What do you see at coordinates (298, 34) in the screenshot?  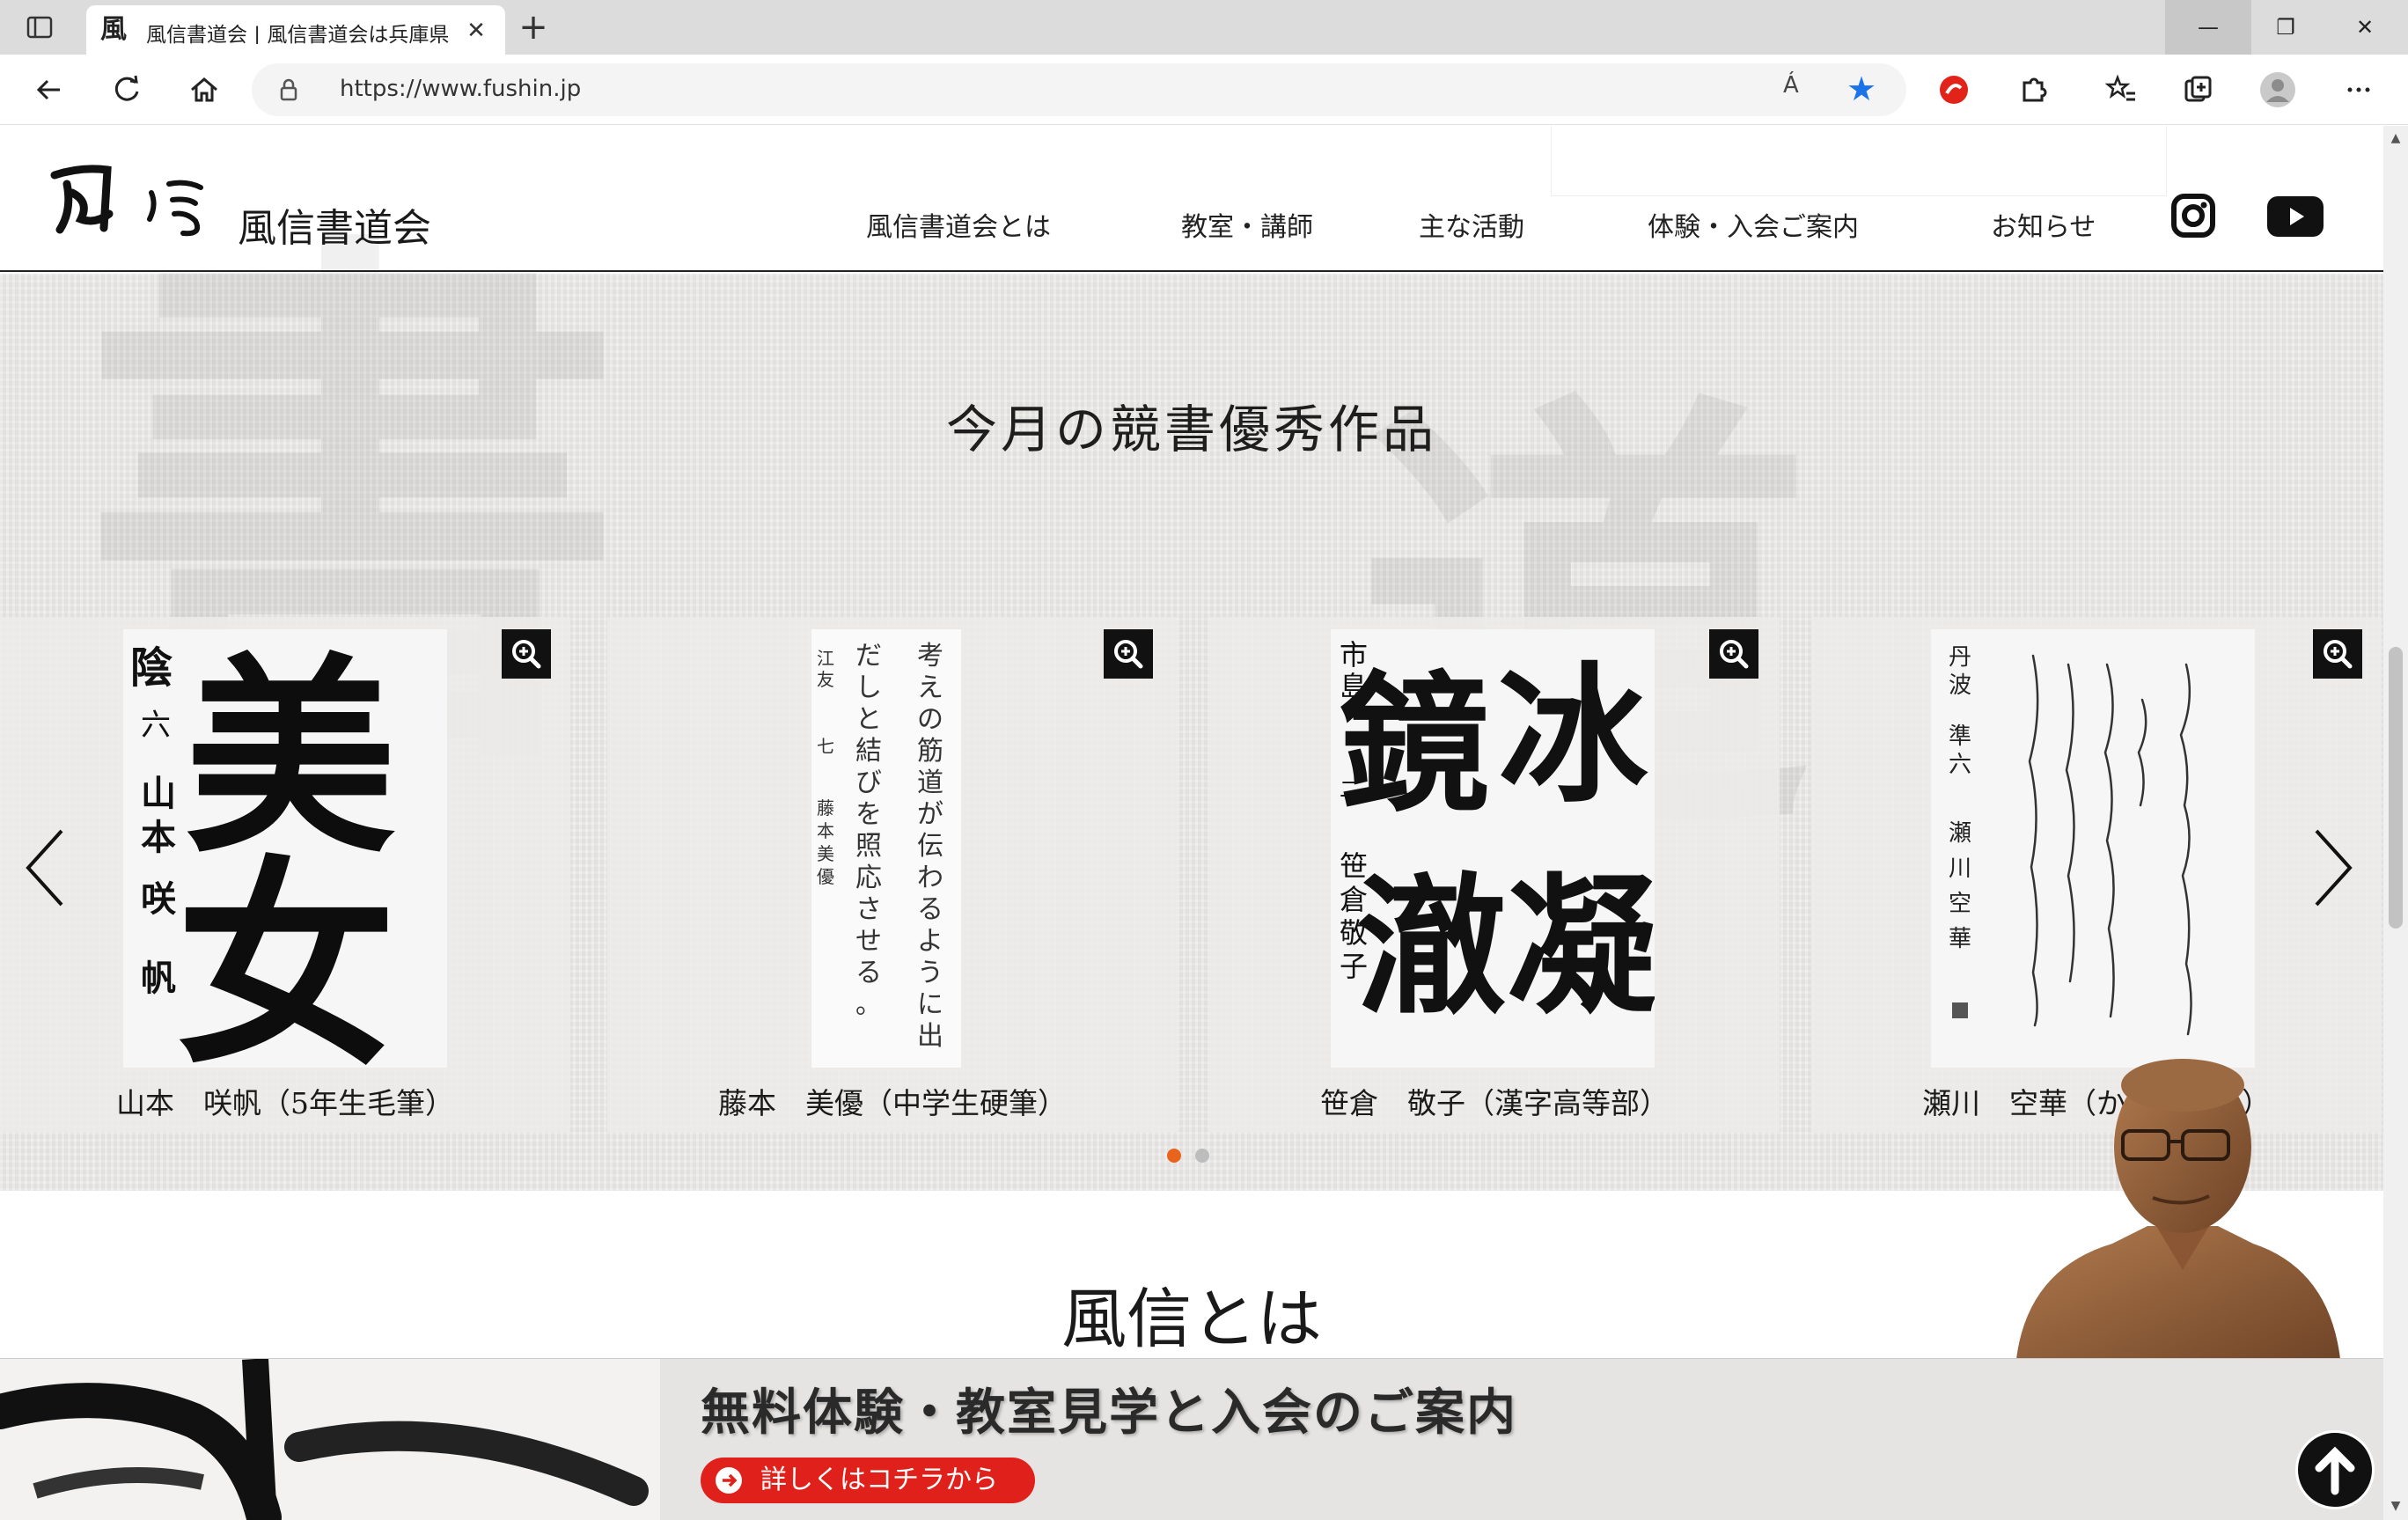 I see `tab-title: 風信書道会 | 風信書道会は兵庫県` at bounding box center [298, 34].